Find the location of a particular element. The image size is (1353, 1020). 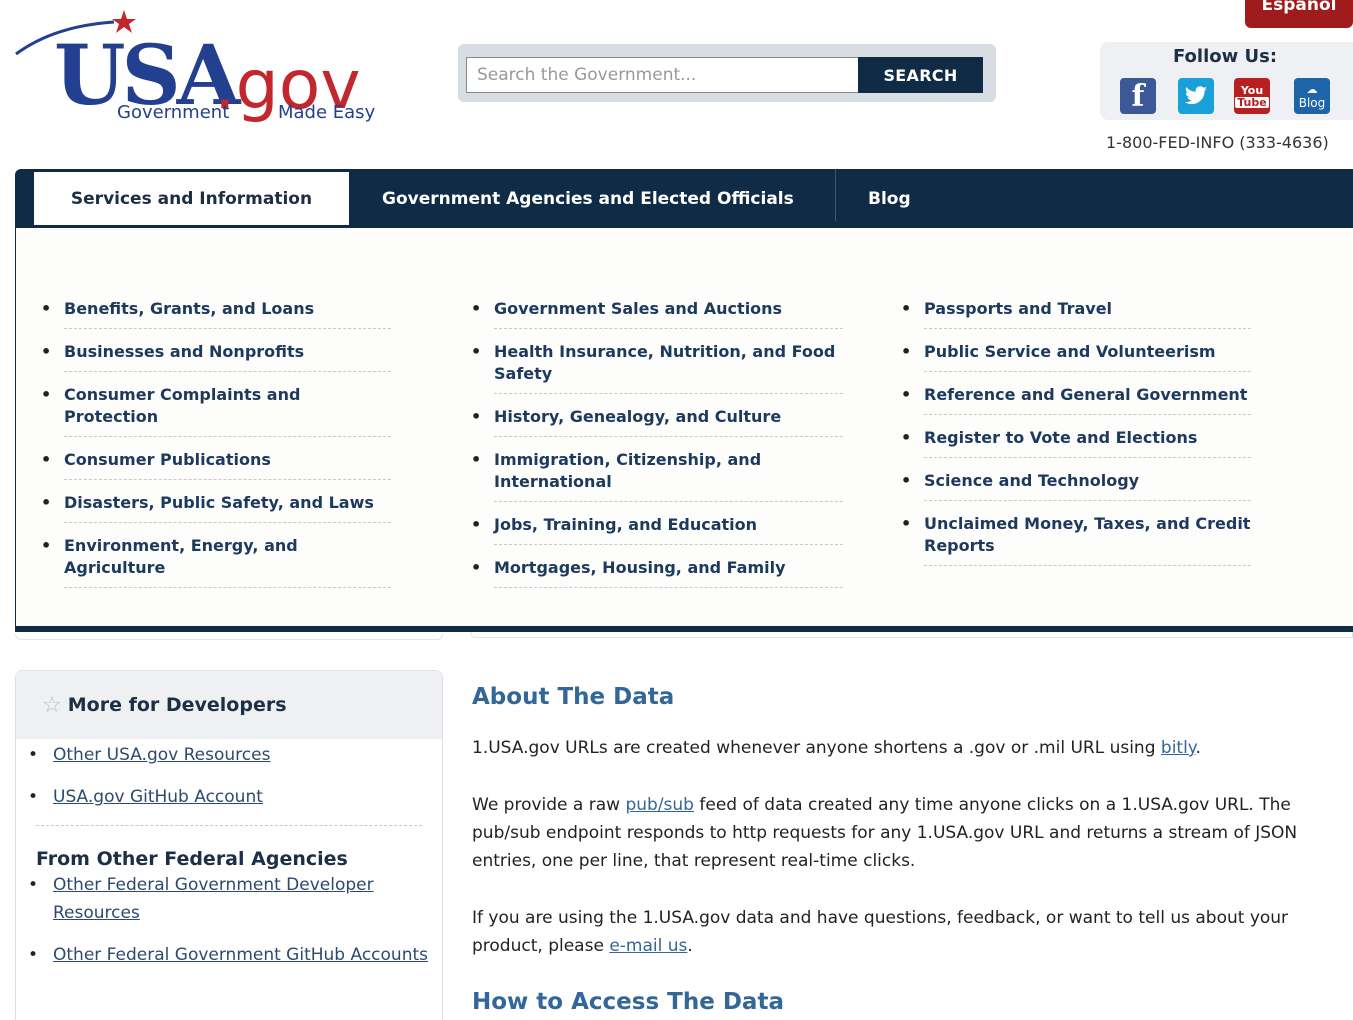

menu-item: Science and Technology is located at coordinates (1076, 485).